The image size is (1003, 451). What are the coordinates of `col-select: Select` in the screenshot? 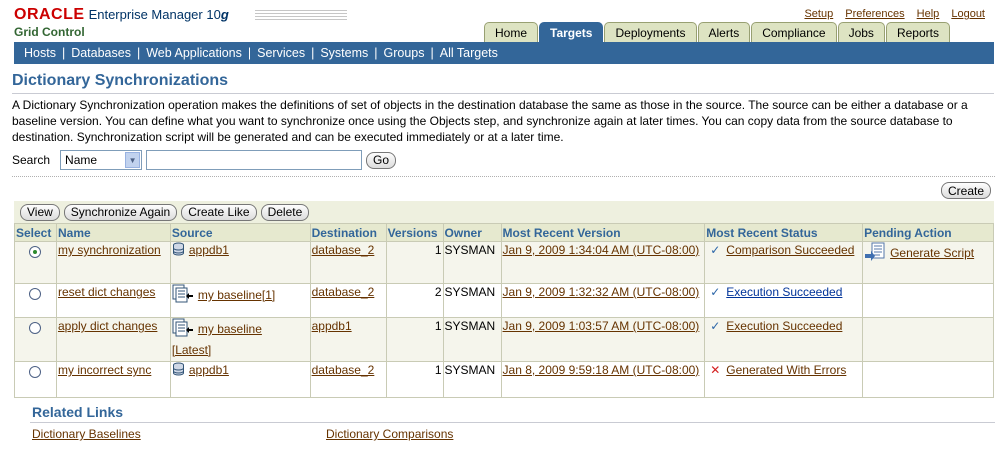 It's located at (35, 232).